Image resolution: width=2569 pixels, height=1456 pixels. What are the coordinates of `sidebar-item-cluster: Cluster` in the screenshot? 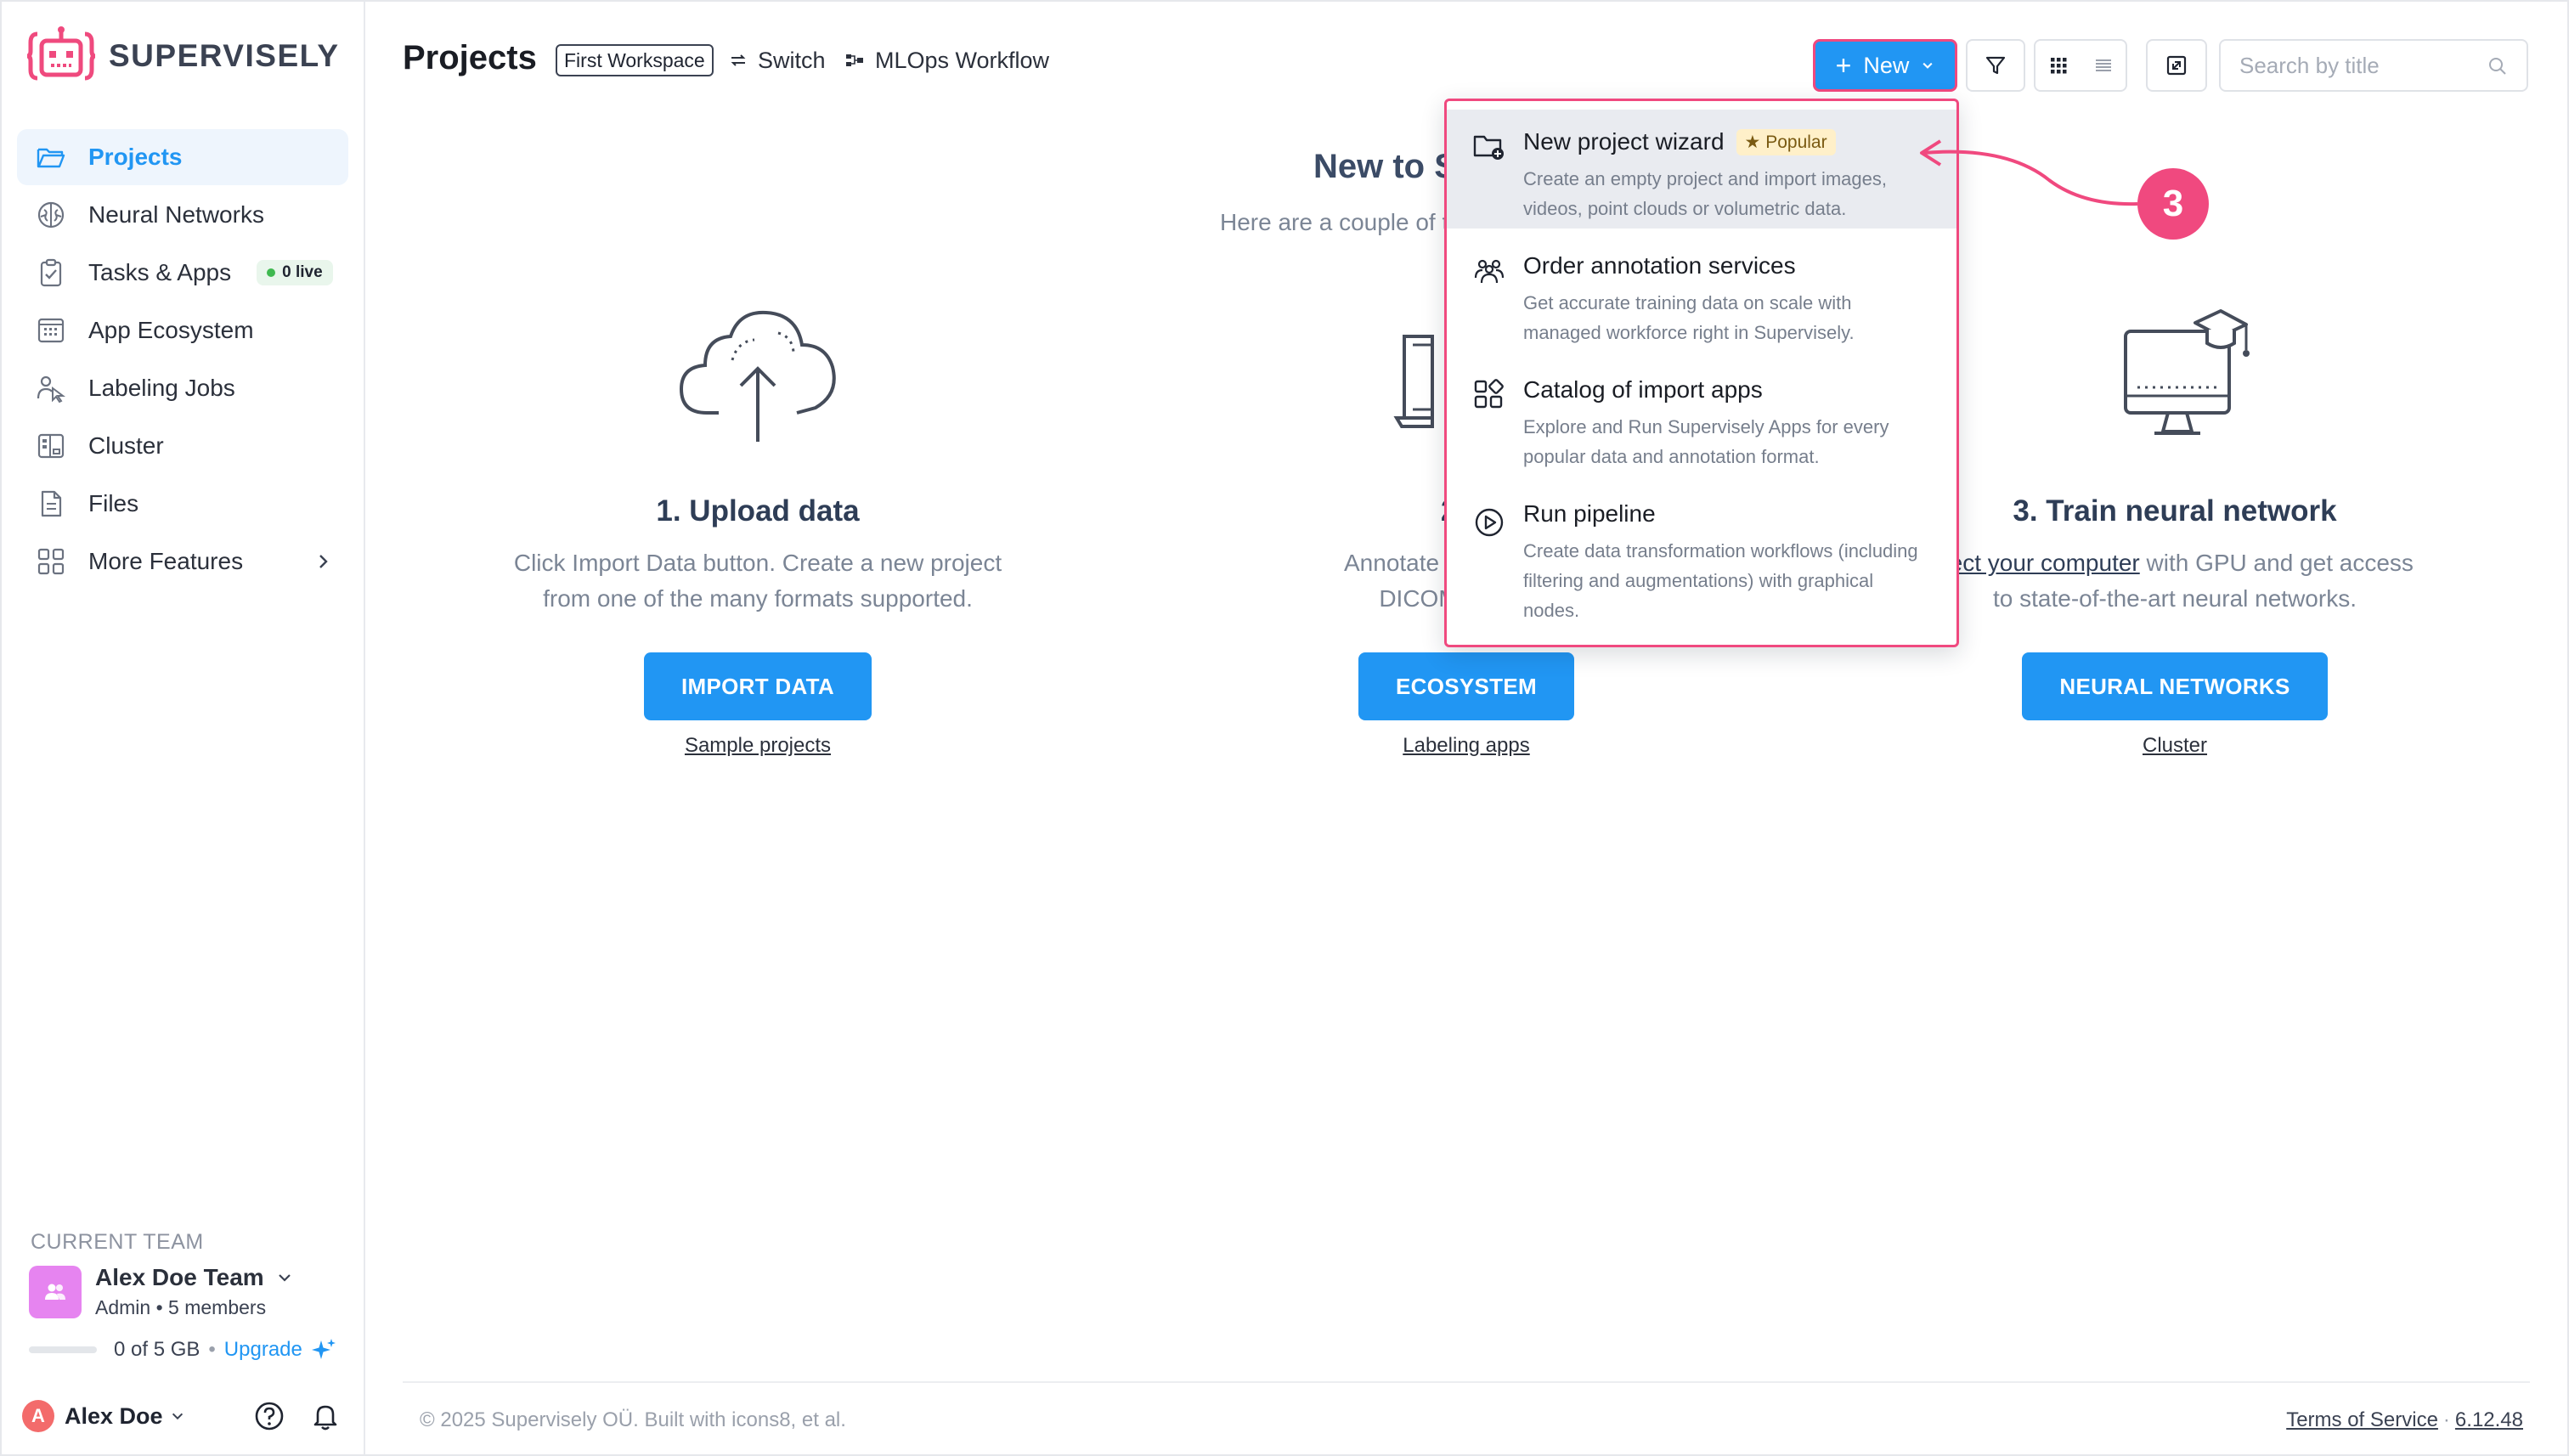 It's located at (182, 446).